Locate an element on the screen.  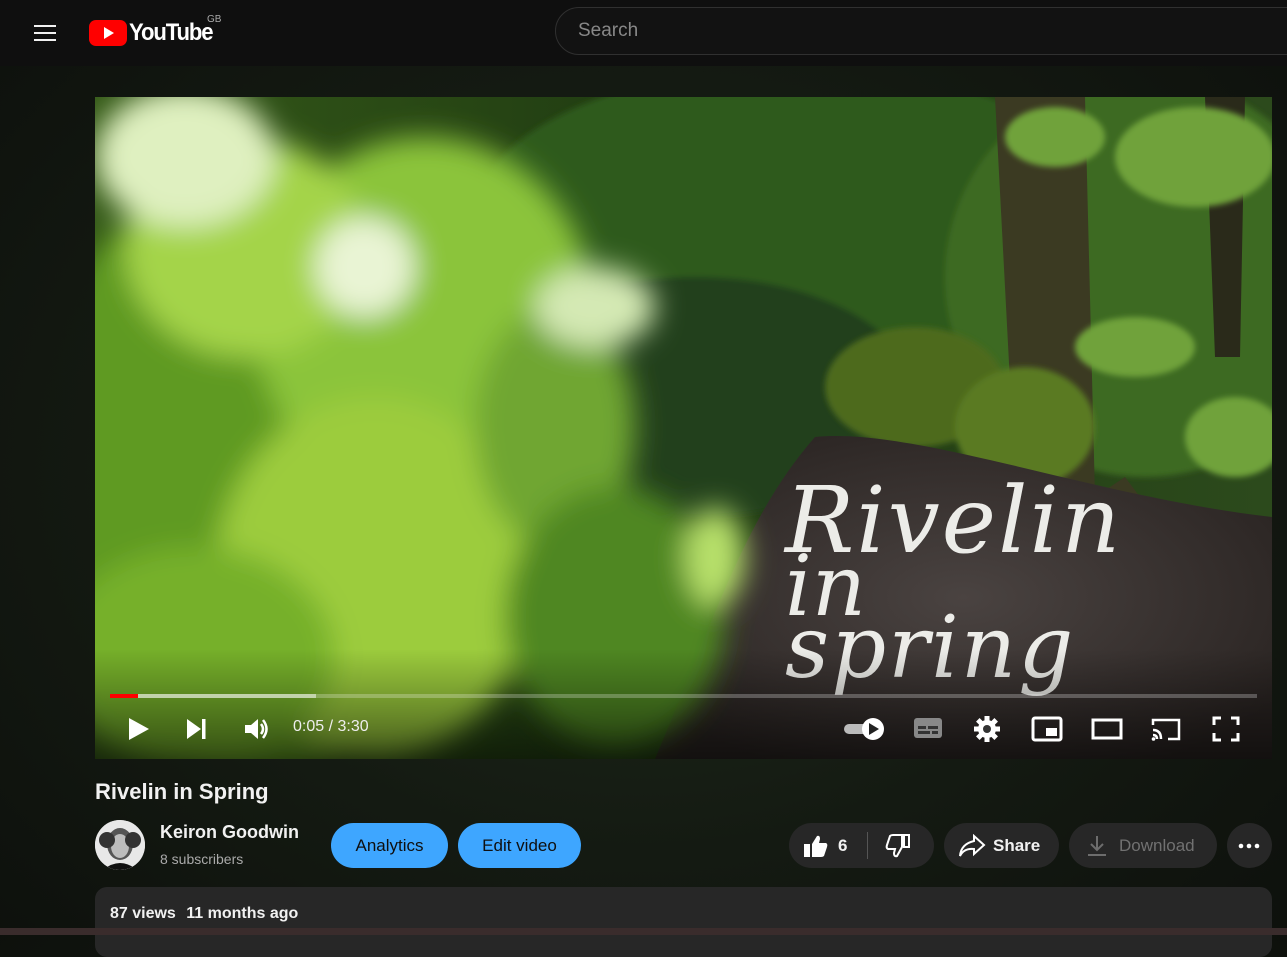
theater-mode-icon is located at coordinates (1107, 729).